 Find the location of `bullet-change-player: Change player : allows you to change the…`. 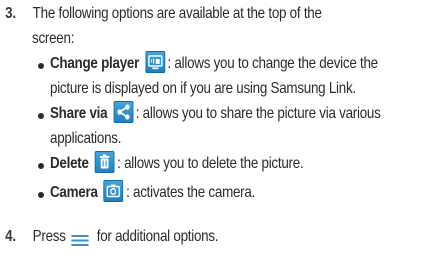

bullet-change-player: Change player : allows you to change the… is located at coordinates (214, 62).